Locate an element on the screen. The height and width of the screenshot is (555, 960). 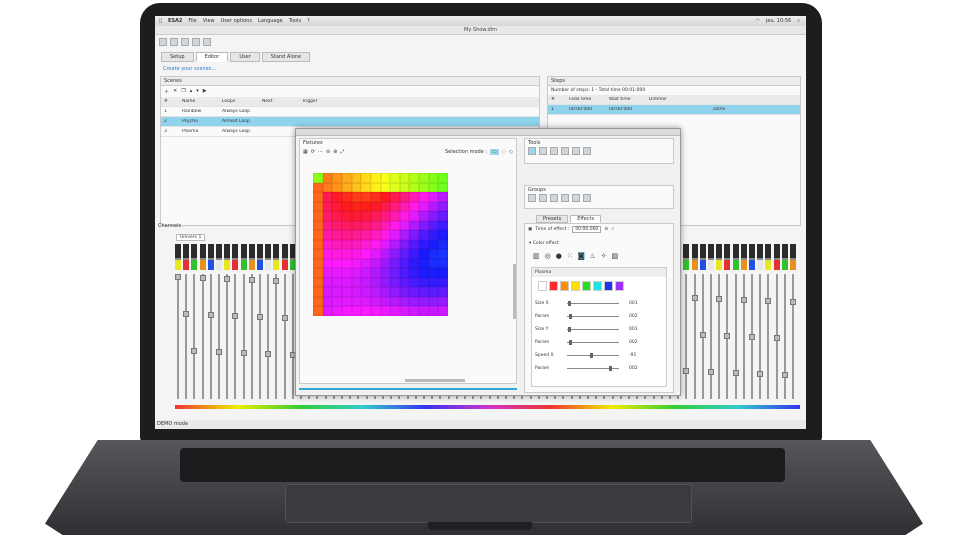
group-2-icon is located at coordinates (543, 198).